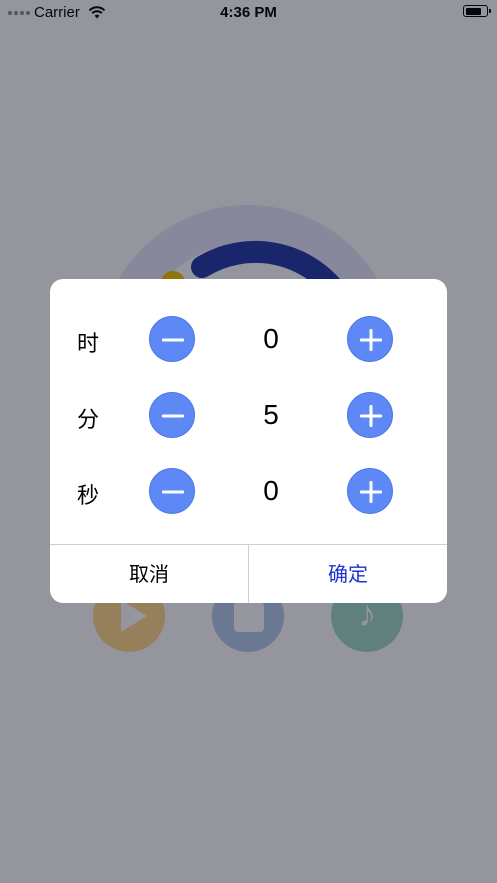 The height and width of the screenshot is (883, 497). I want to click on minute-value: 5, so click(271, 414).